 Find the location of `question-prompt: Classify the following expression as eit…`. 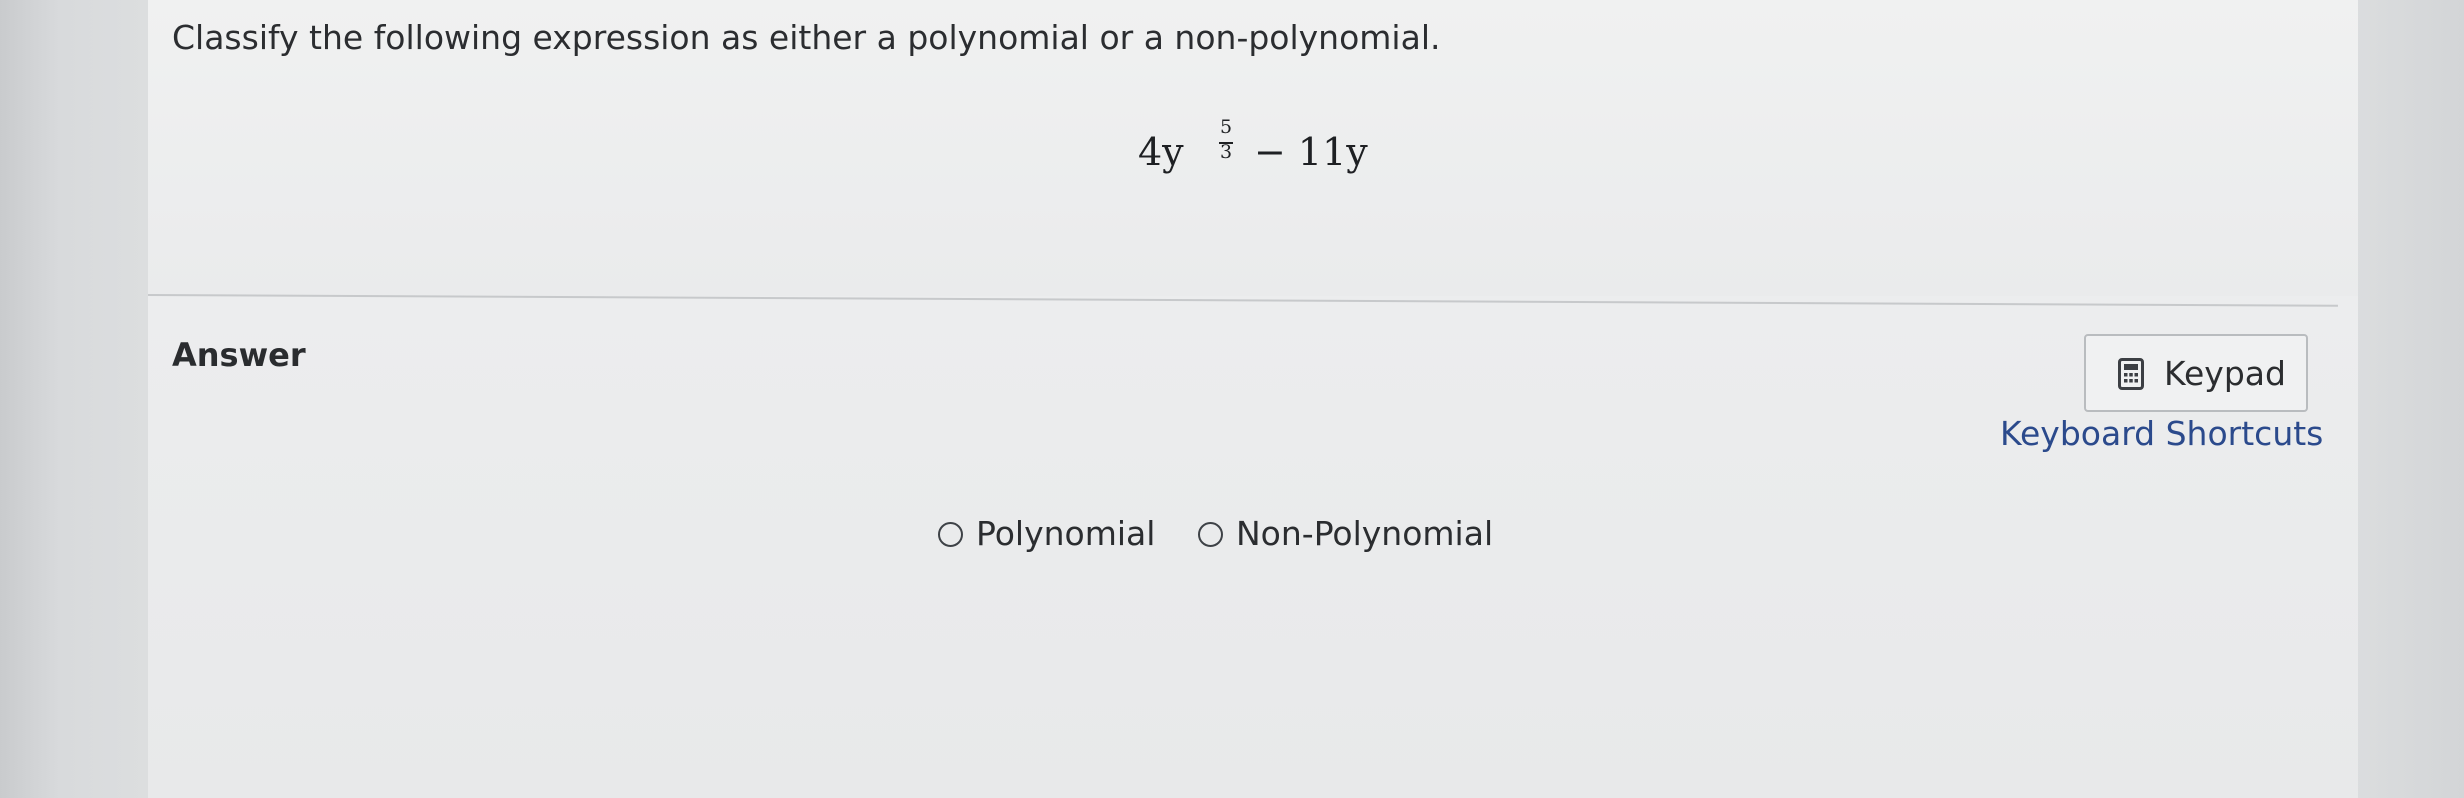

question-prompt: Classify the following expression as eit… is located at coordinates (806, 37).